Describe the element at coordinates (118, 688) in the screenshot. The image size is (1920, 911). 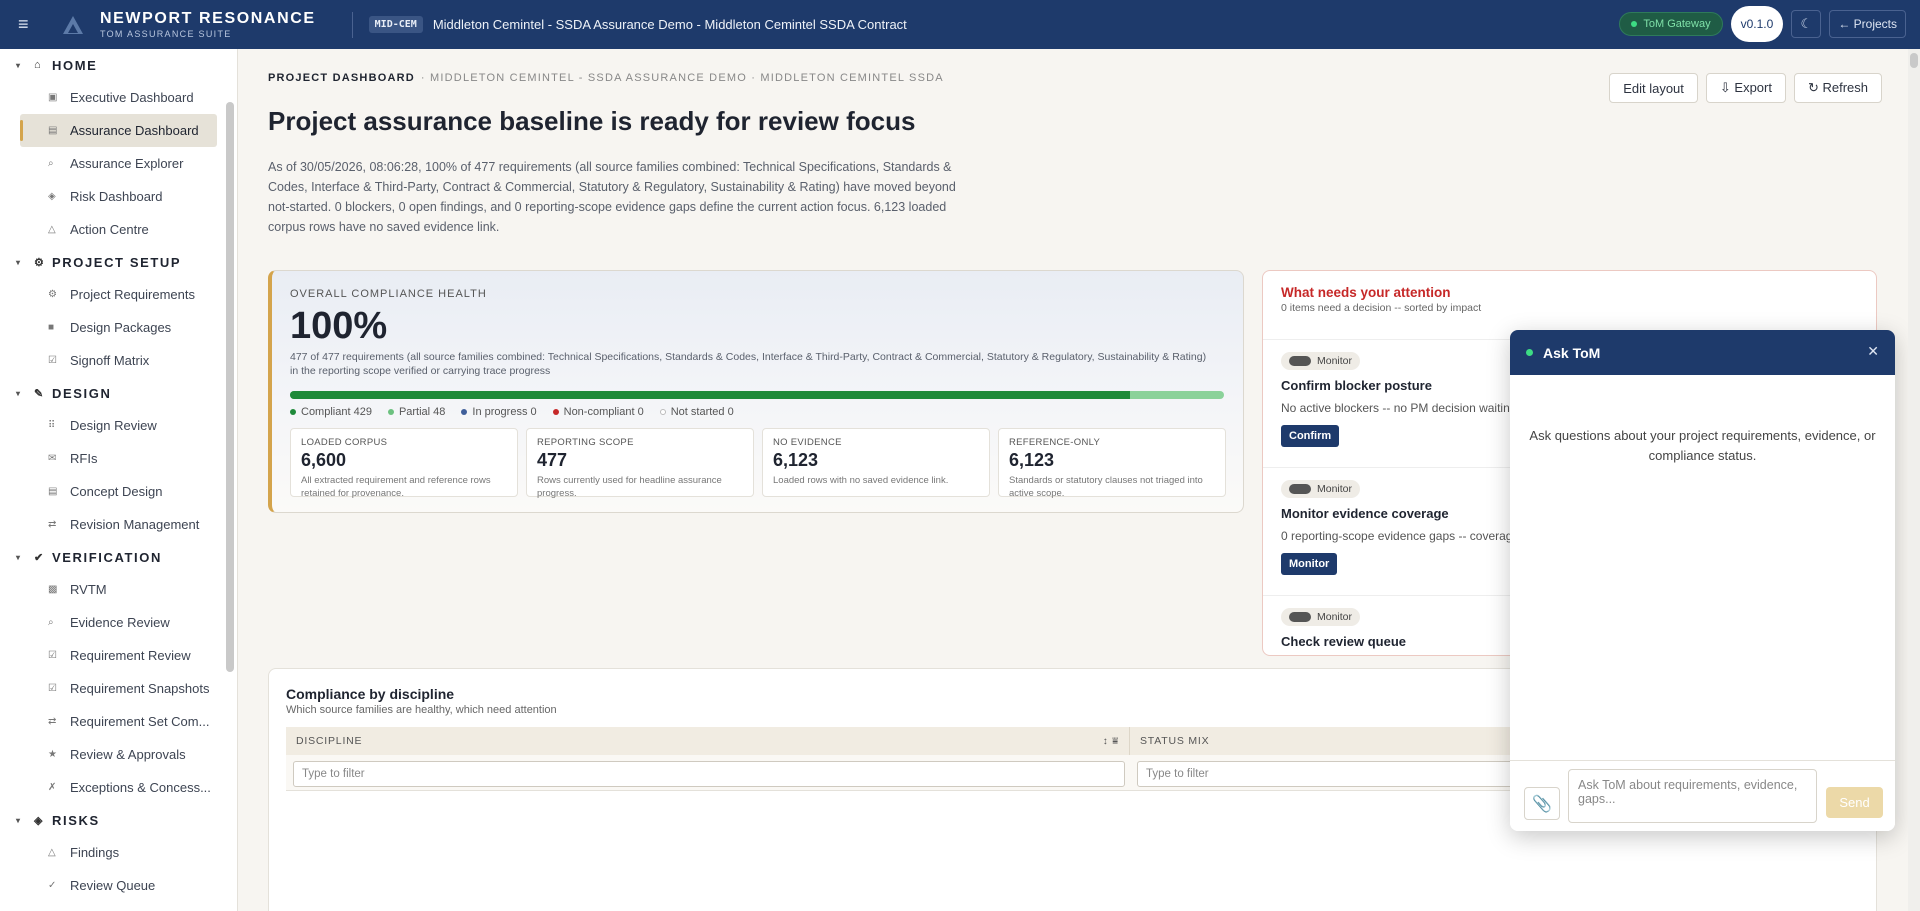
I see `sidebar-item-requirement-snapshots: ☑ Requirement Snapshots` at that location.